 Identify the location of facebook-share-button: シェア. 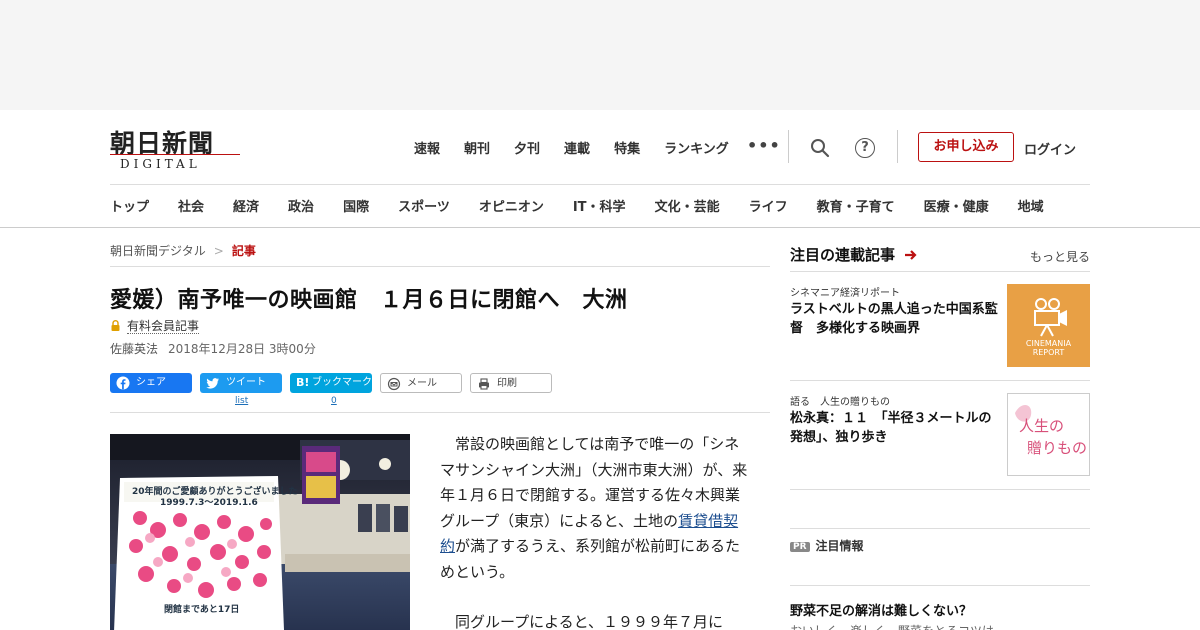
(151, 383).